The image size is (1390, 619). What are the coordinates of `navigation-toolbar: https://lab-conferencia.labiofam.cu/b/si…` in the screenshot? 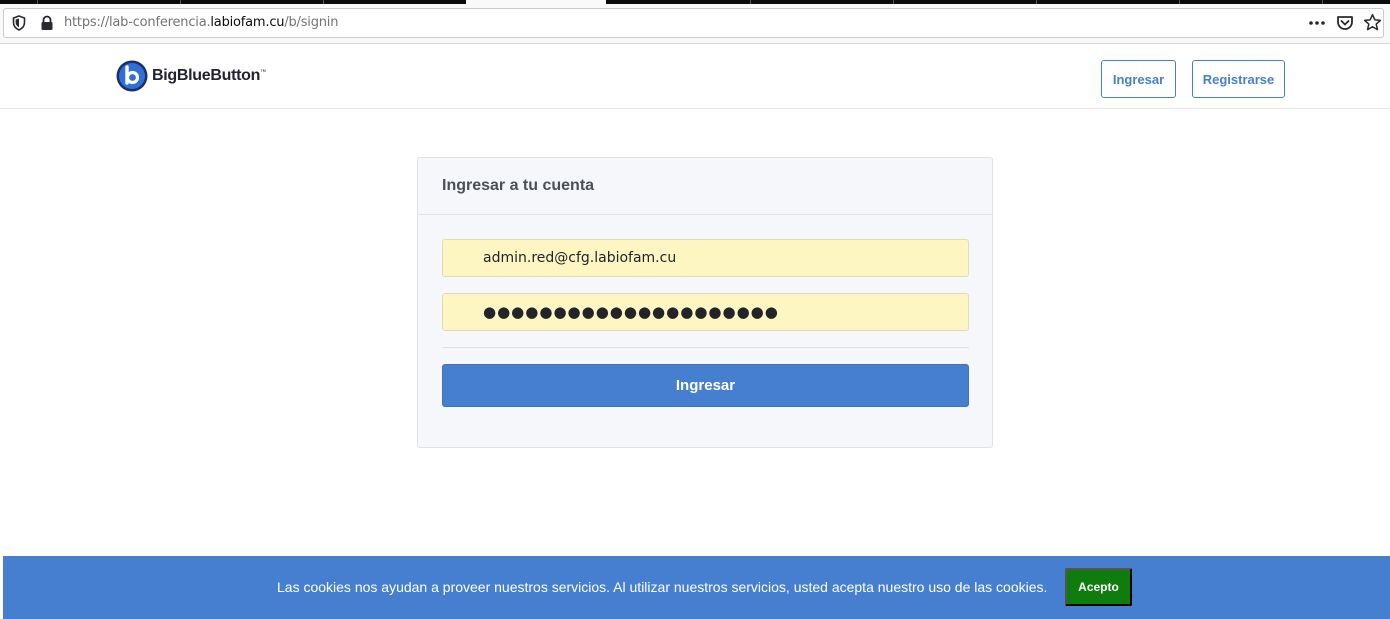 It's located at (695, 24).